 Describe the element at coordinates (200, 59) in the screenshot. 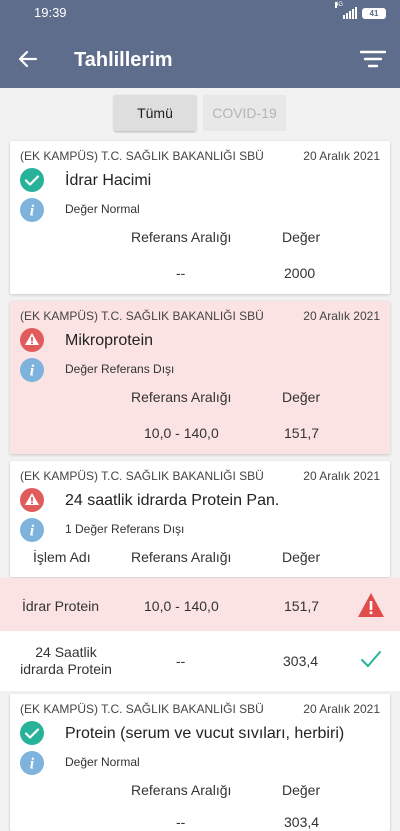

I see `app-bar: Tahlillerim` at that location.